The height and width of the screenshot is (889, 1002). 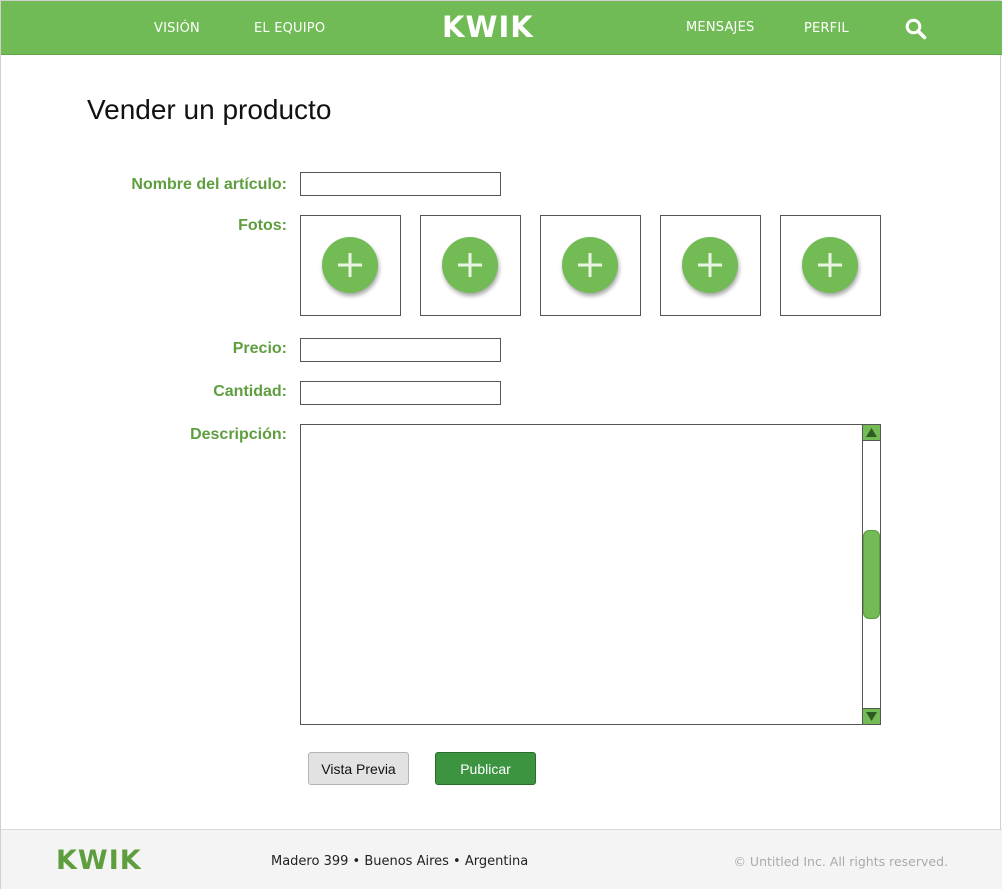 What do you see at coordinates (400, 393) in the screenshot?
I see `quantity-input` at bounding box center [400, 393].